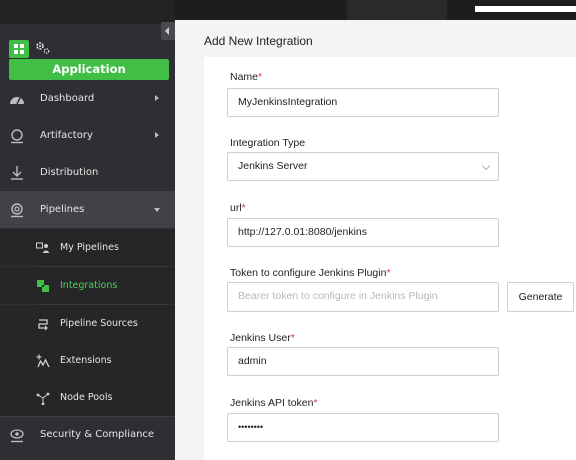 The width and height of the screenshot is (576, 460). What do you see at coordinates (67, 98) in the screenshot?
I see `sidebar-item-label: Dashboard` at bounding box center [67, 98].